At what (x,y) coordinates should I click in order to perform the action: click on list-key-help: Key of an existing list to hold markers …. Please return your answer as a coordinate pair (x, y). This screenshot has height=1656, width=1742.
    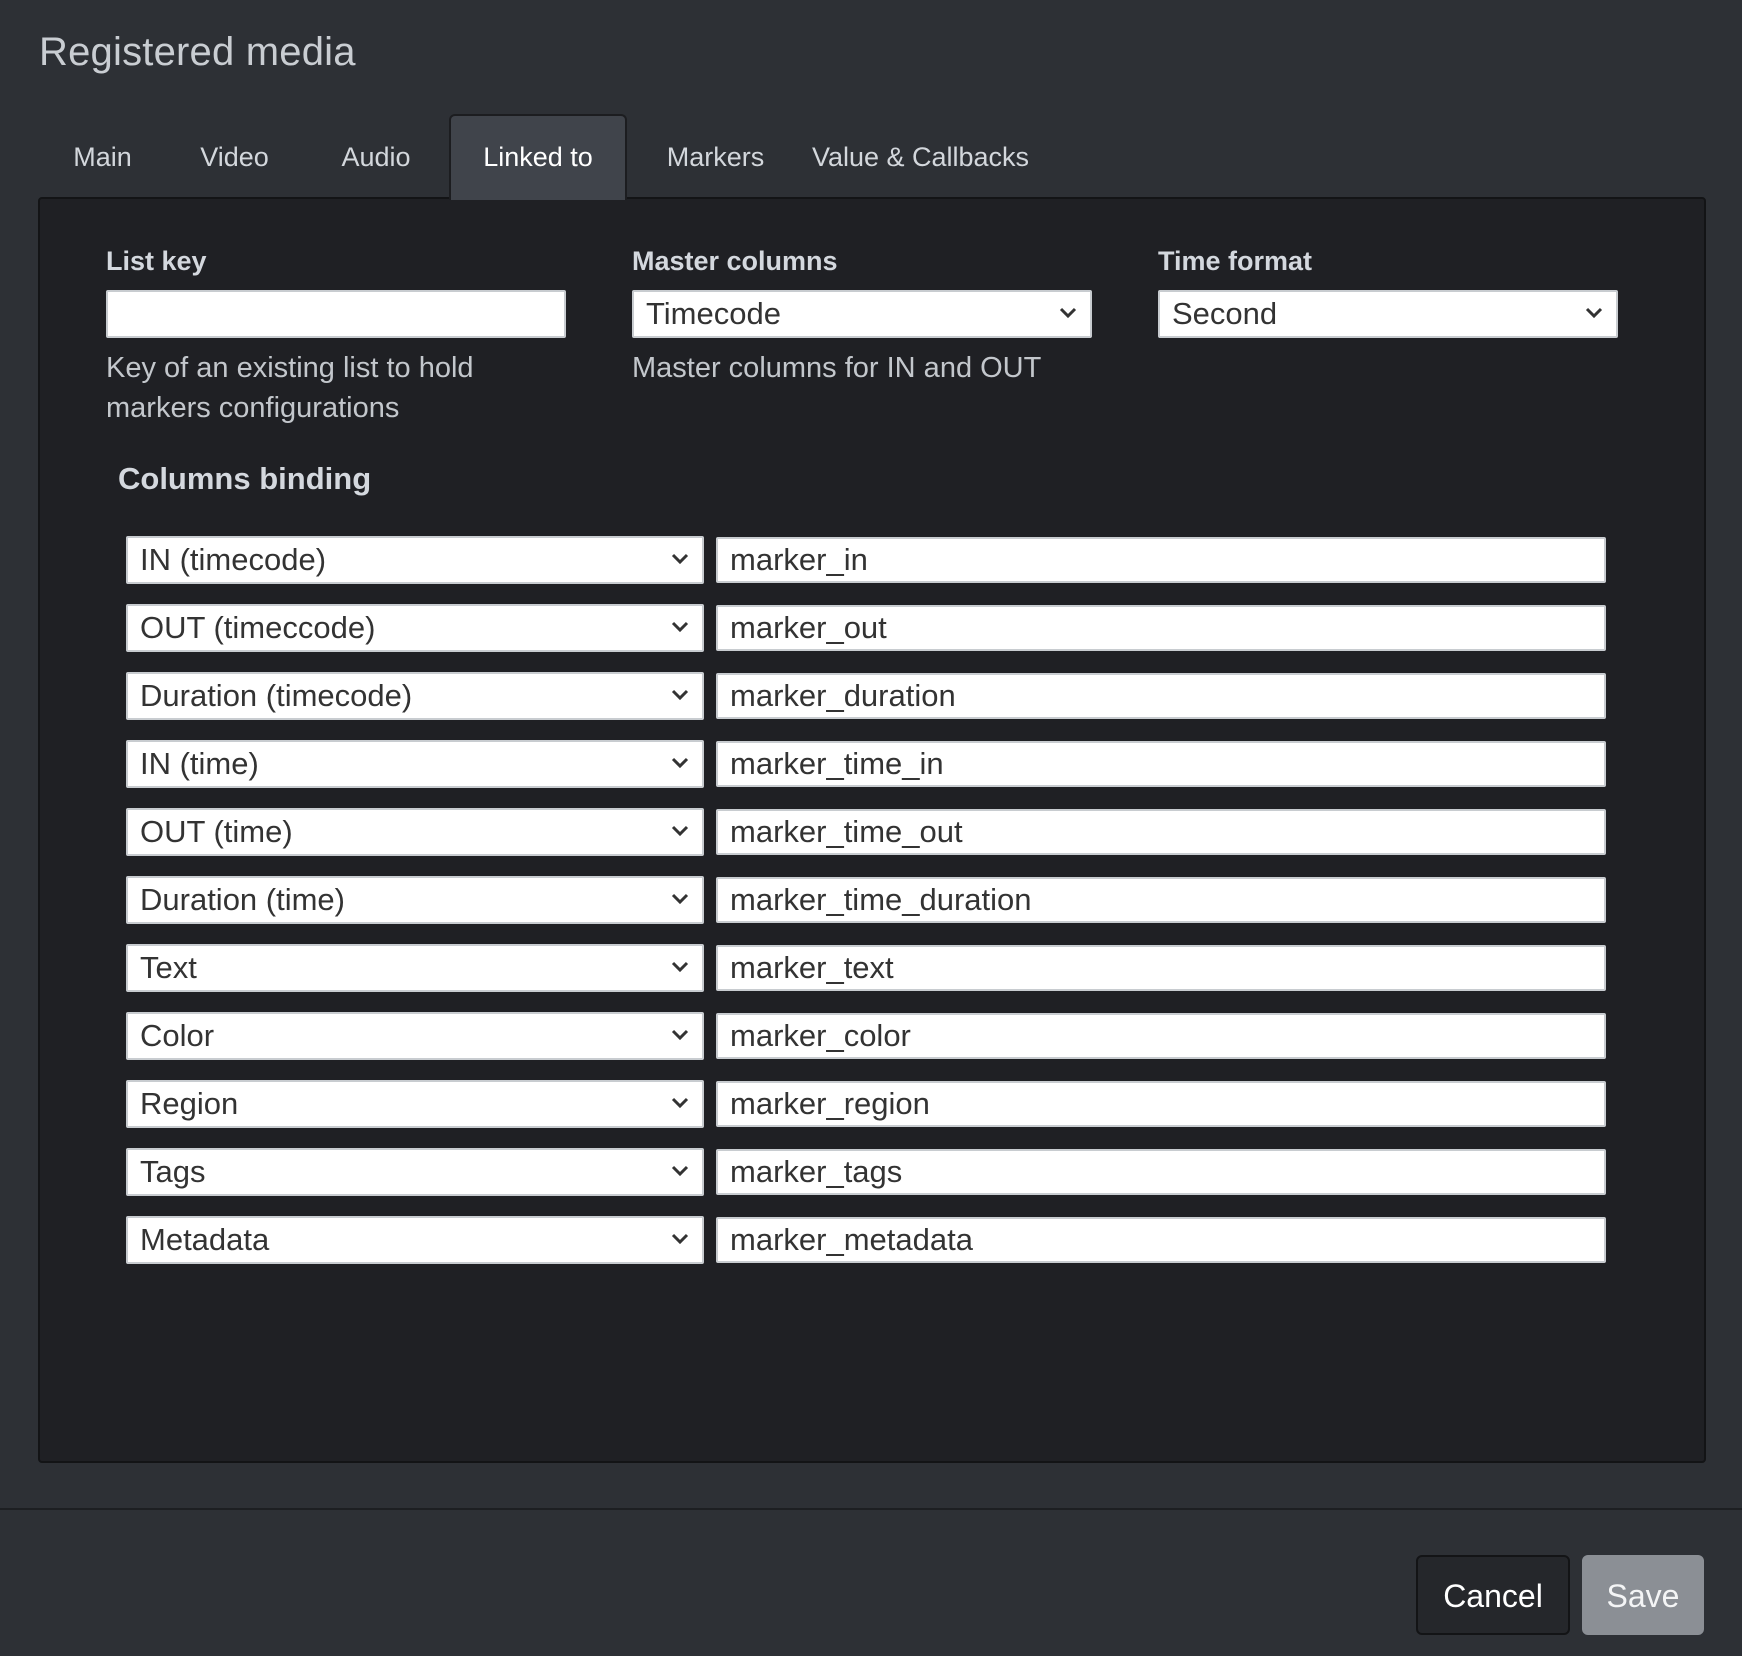
    Looking at the image, I should click on (290, 388).